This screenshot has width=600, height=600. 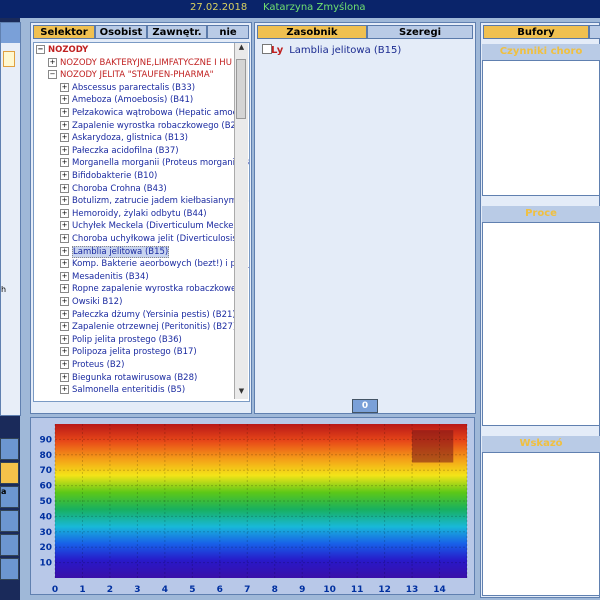 What do you see at coordinates (357, 590) in the screenshot?
I see `x-tick-label: 11` at bounding box center [357, 590].